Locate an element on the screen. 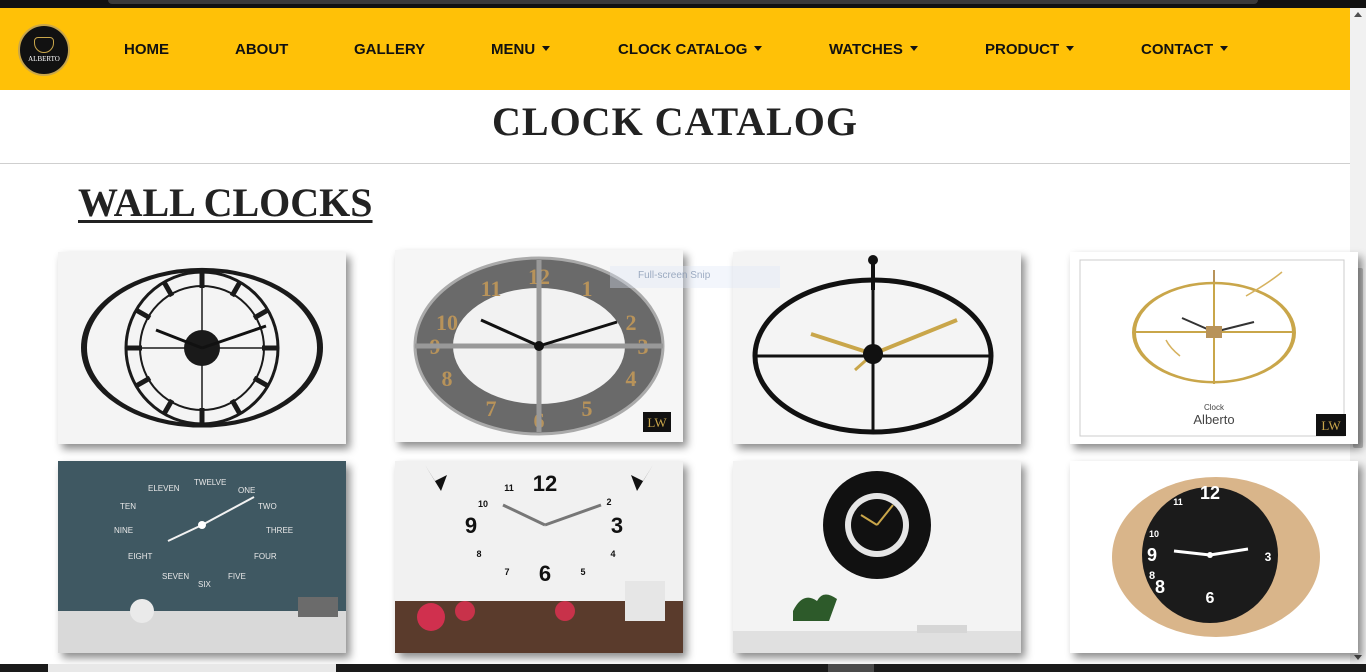 The image size is (1366, 672). nav-home: HOME is located at coordinates (146, 50).